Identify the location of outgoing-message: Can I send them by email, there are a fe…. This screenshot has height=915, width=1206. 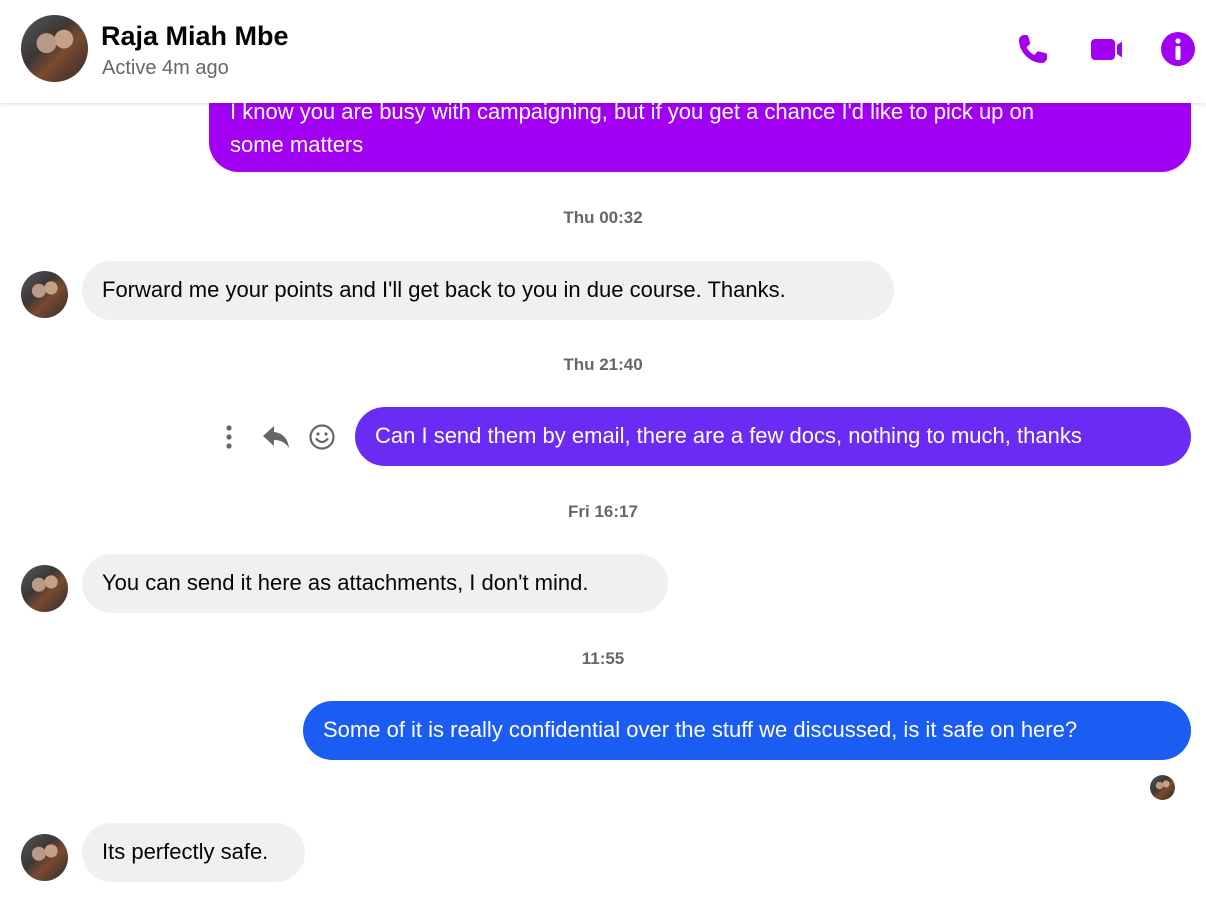
(773, 436).